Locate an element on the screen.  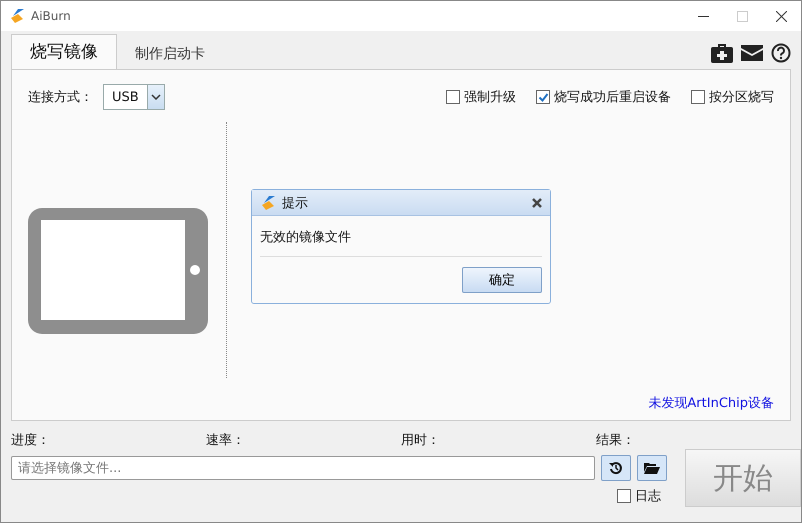
log-label: 日志 is located at coordinates (648, 496).